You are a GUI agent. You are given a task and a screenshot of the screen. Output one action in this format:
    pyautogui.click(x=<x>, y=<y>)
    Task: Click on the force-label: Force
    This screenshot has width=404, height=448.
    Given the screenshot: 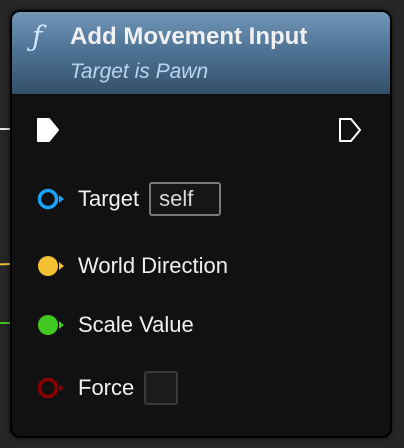 What is the action you would take?
    pyautogui.click(x=106, y=387)
    